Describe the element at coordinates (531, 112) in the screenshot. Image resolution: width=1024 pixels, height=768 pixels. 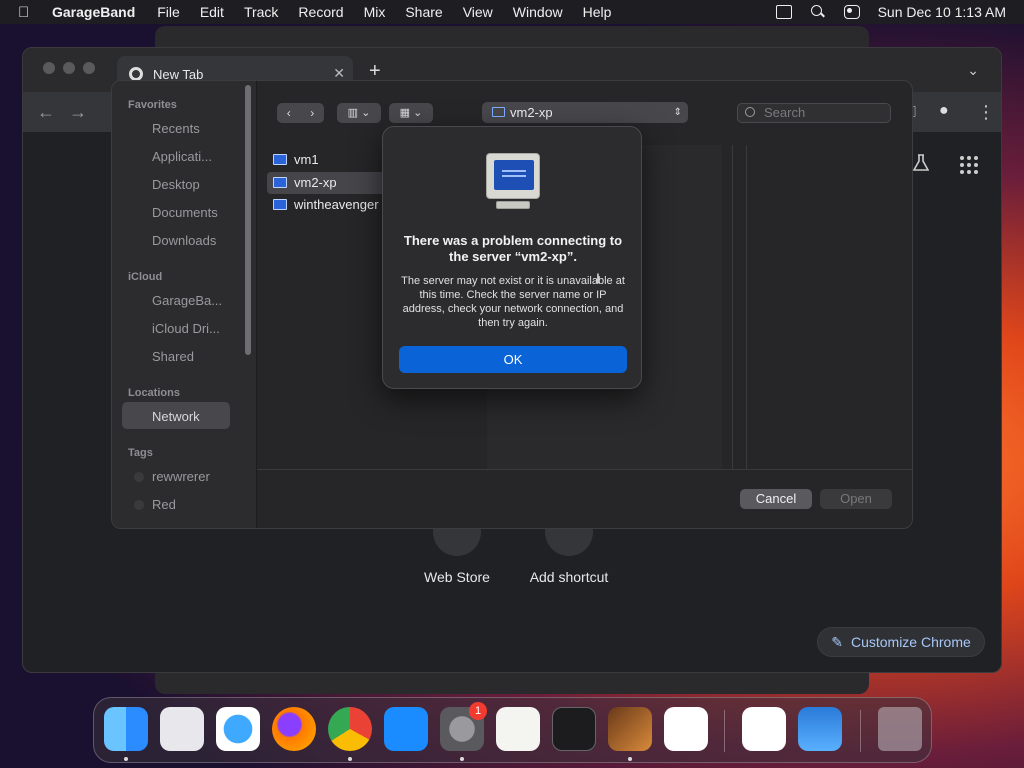
I see `path-popup-label: vm2-xp` at that location.